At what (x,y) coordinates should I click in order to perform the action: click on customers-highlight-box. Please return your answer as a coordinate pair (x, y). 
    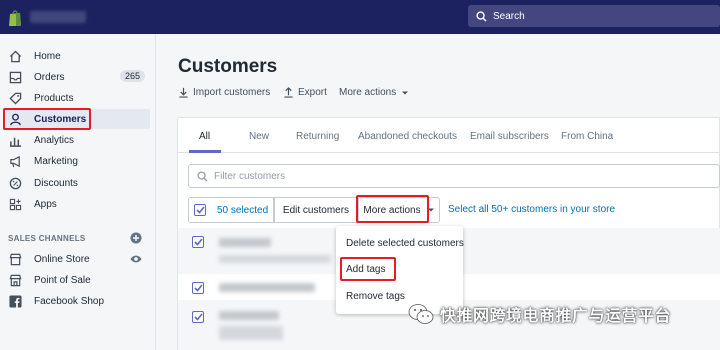
    Looking at the image, I should click on (47, 119).